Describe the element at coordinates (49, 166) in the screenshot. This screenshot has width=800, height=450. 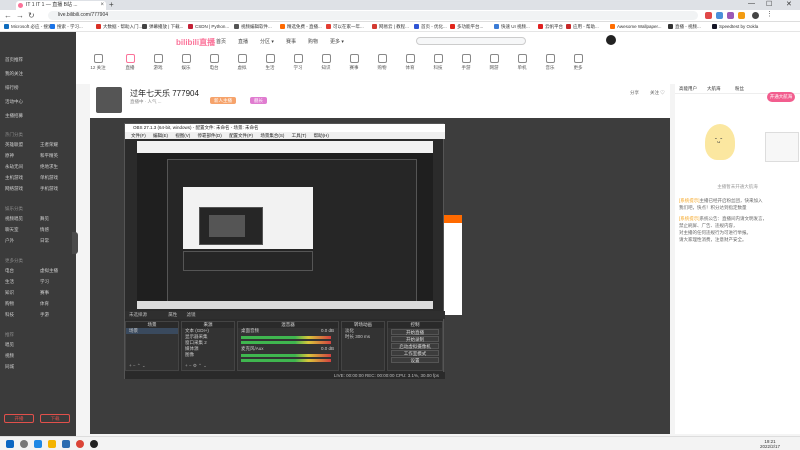
I see `sidebar-category: 绝地求生` at that location.